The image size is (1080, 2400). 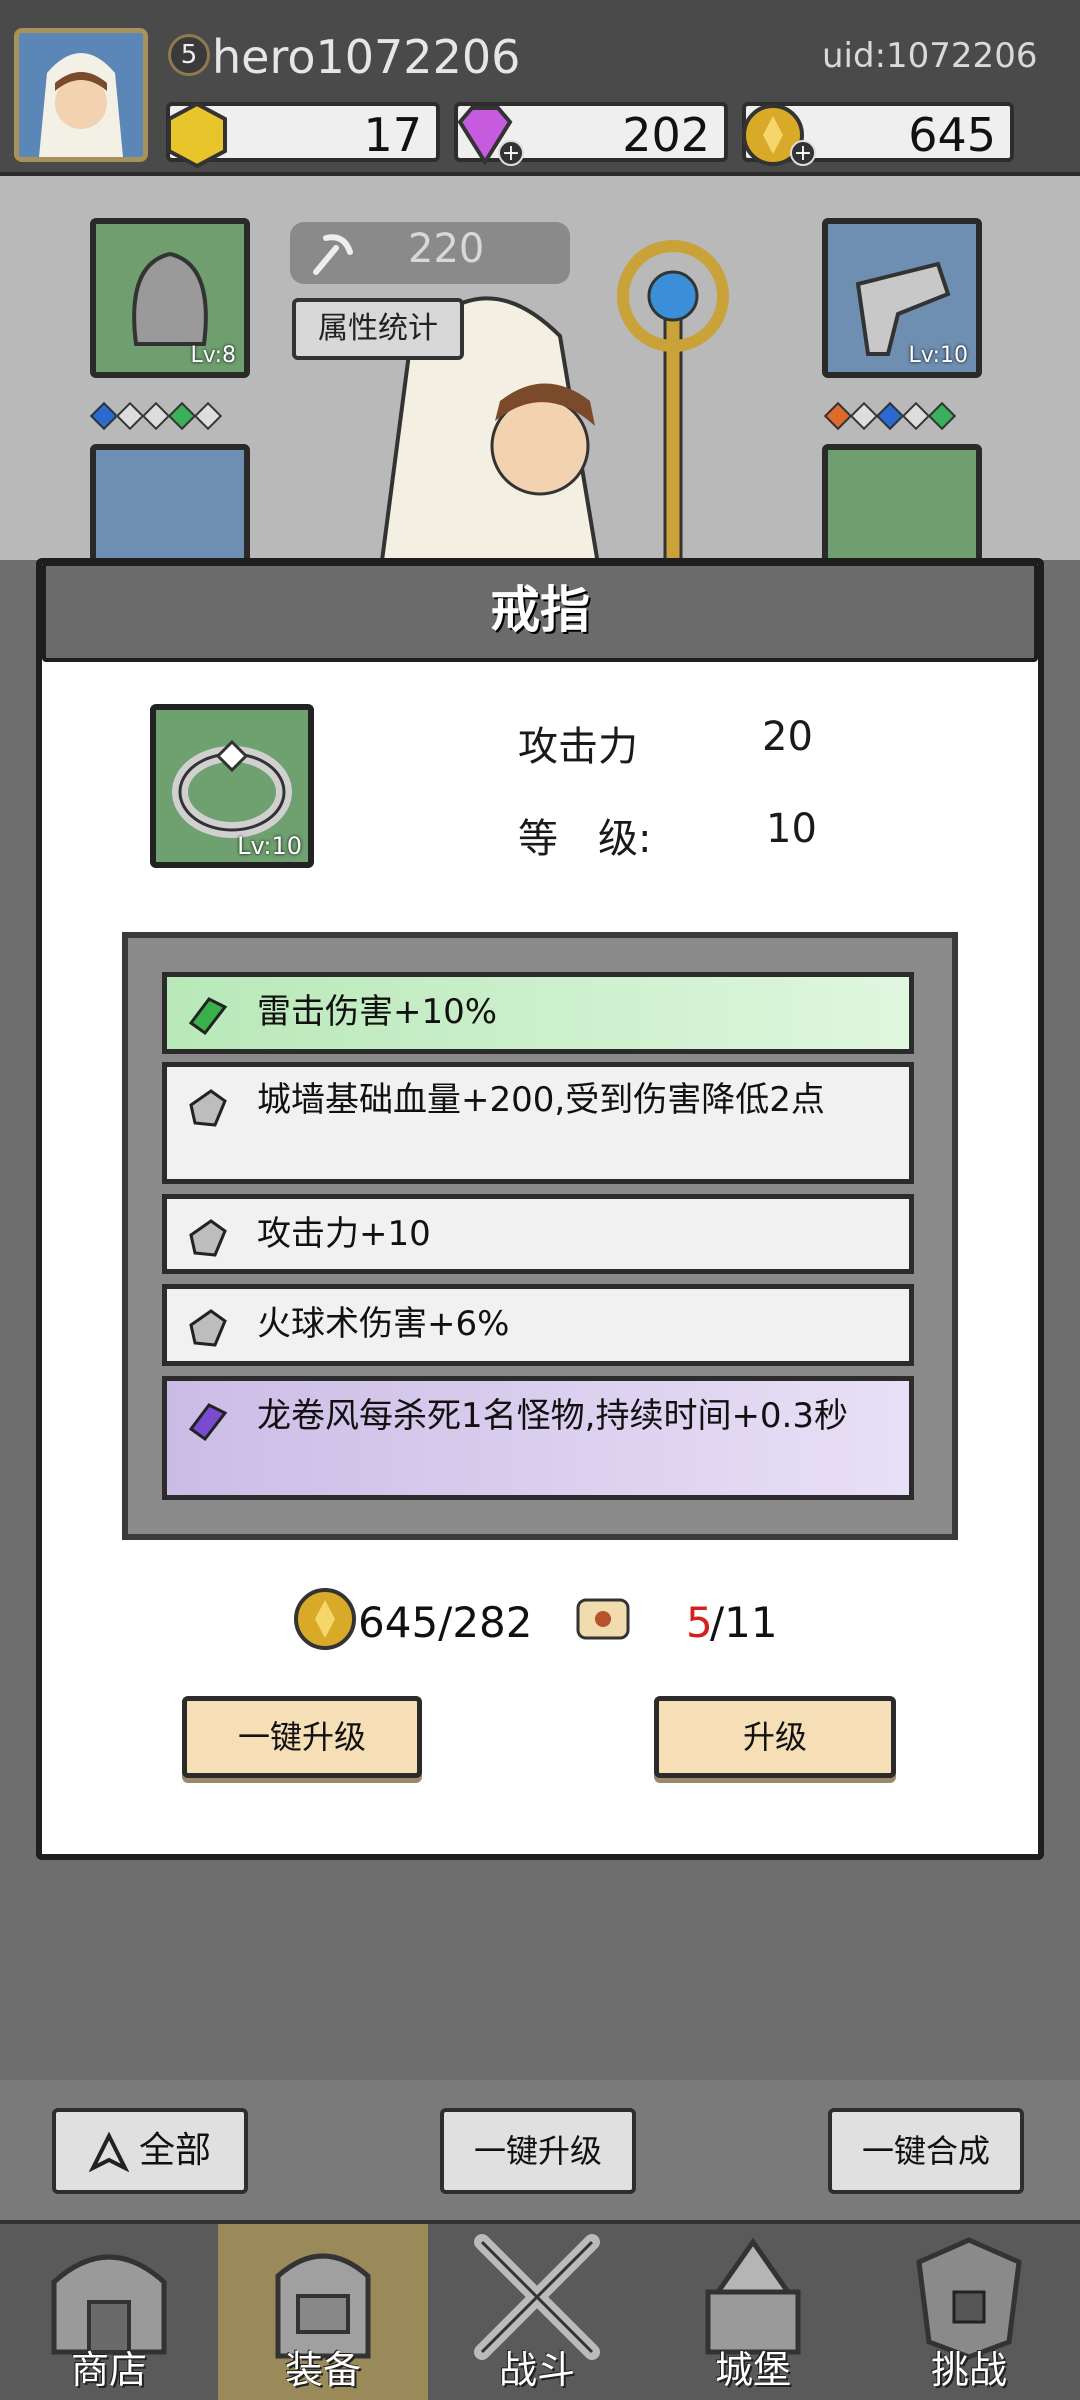 I want to click on scroll-required: /11, so click(x=744, y=1622).